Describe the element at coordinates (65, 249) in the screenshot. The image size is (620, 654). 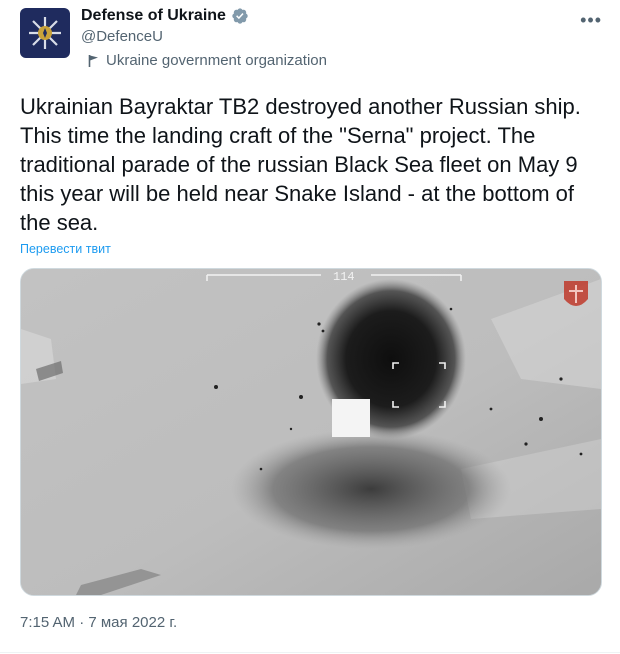
I see `translate-link: Перевести твит` at that location.